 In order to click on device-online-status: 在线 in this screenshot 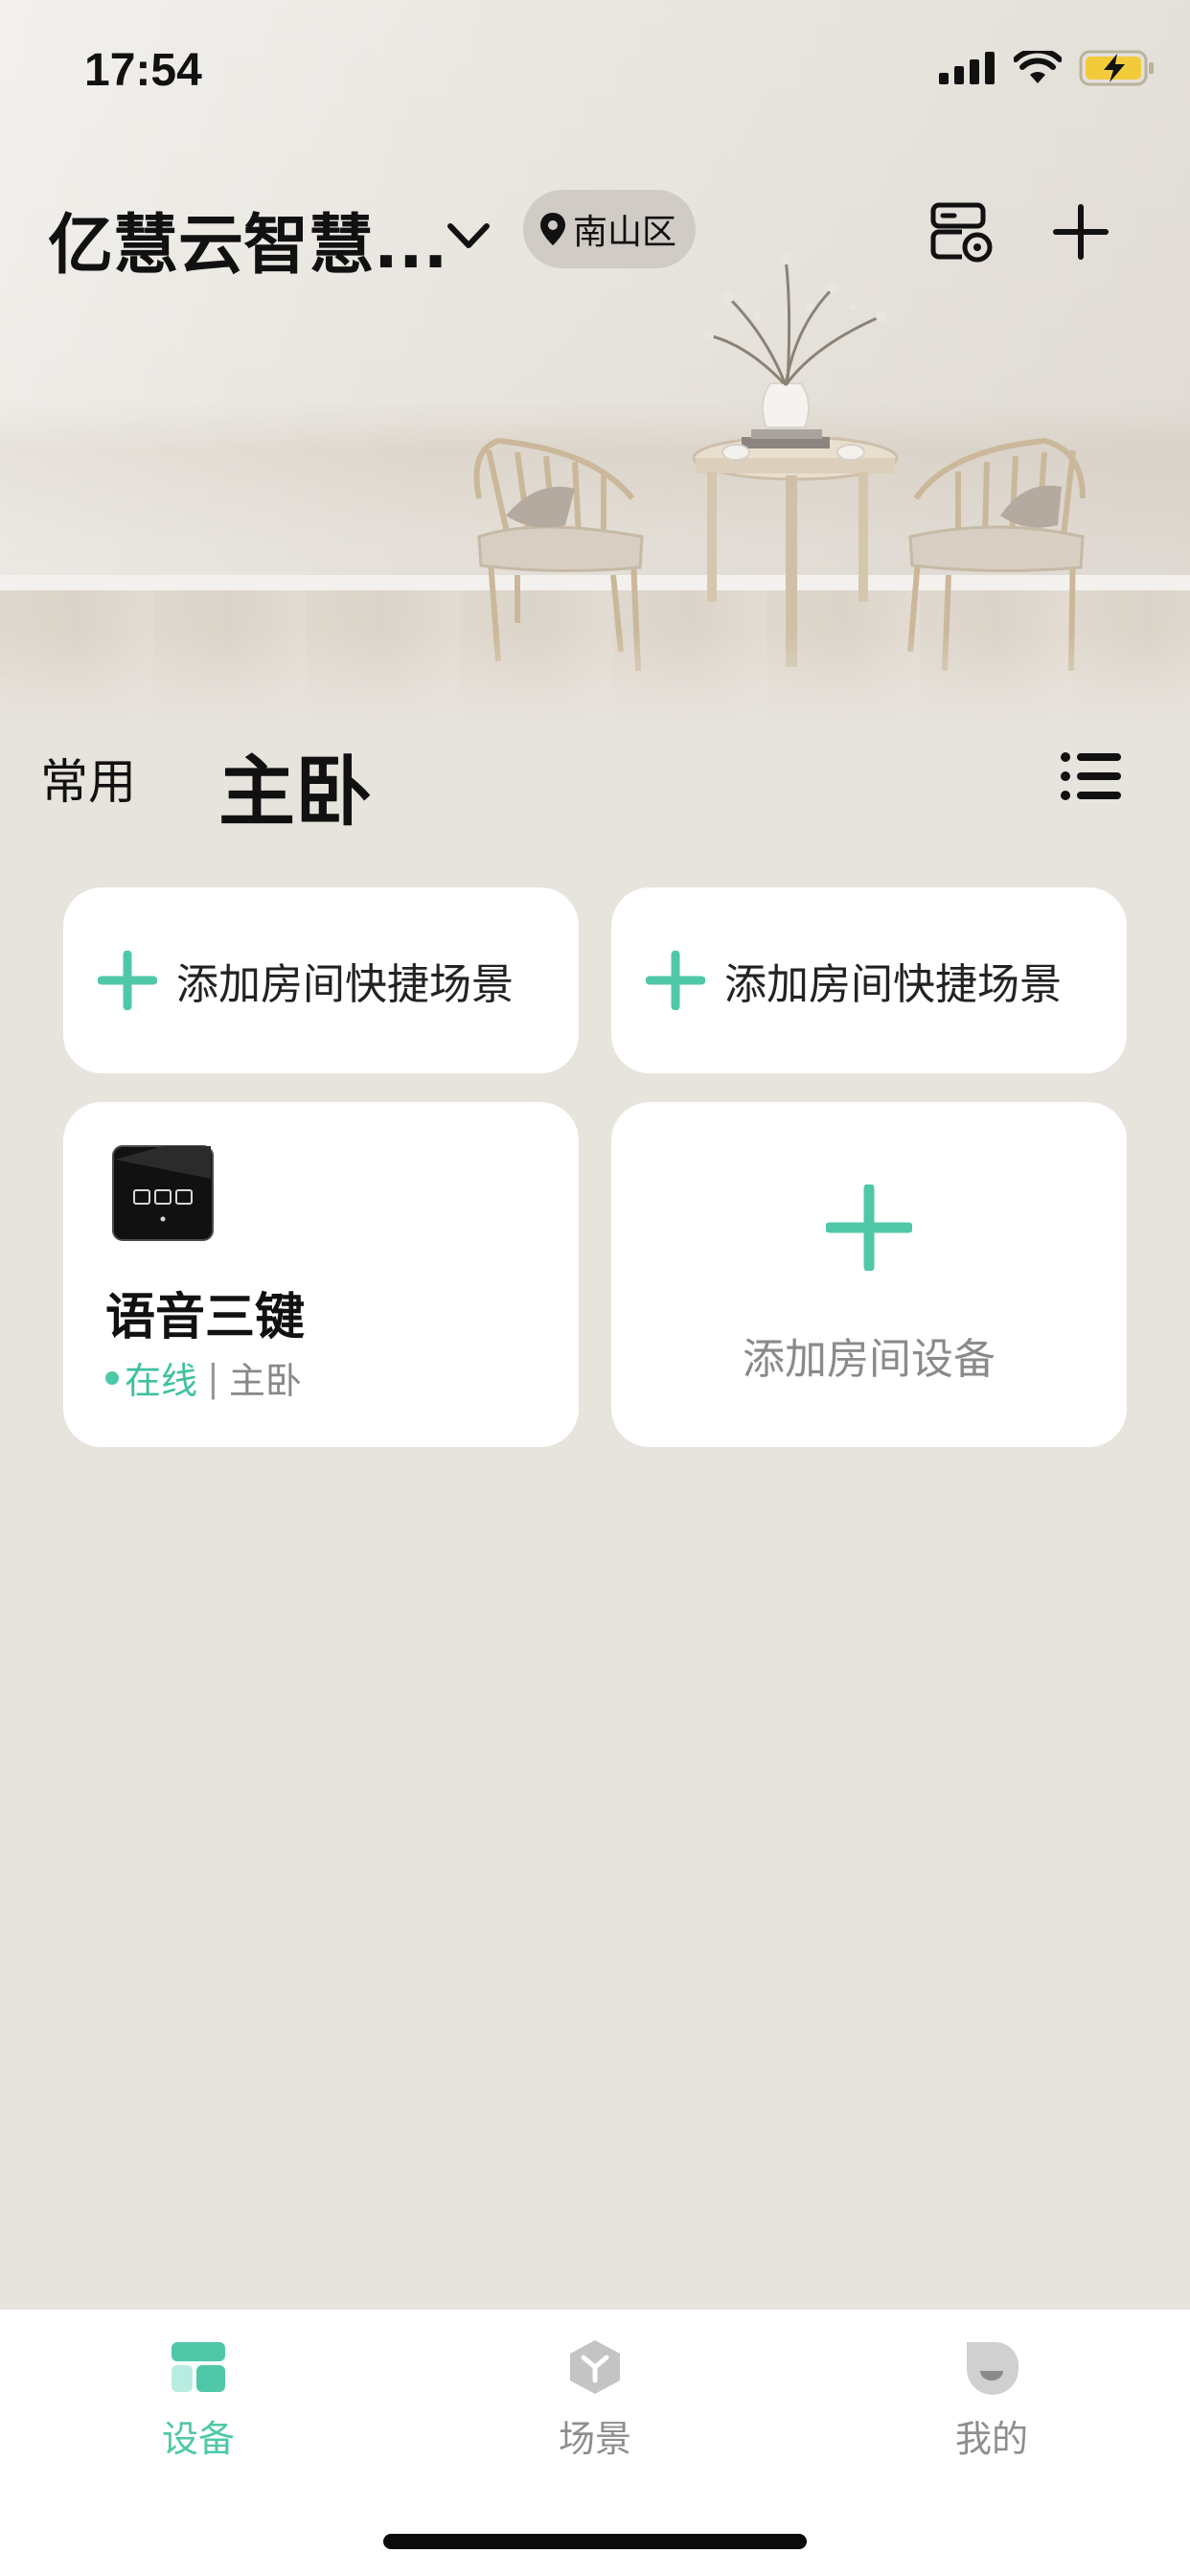, I will do `click(162, 1381)`.